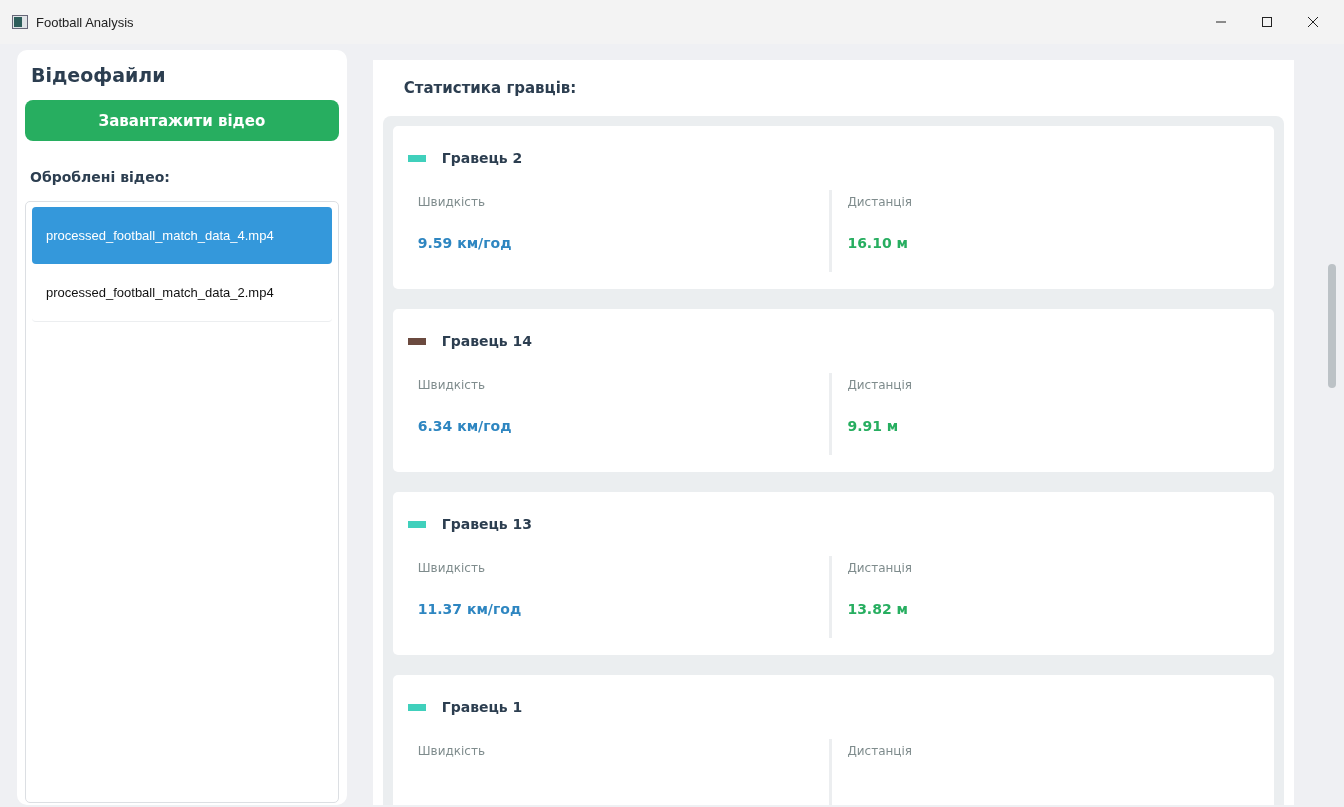 This screenshot has width=1344, height=807. Describe the element at coordinates (878, 609) in the screenshot. I see `distance-value: 13.82 м` at that location.